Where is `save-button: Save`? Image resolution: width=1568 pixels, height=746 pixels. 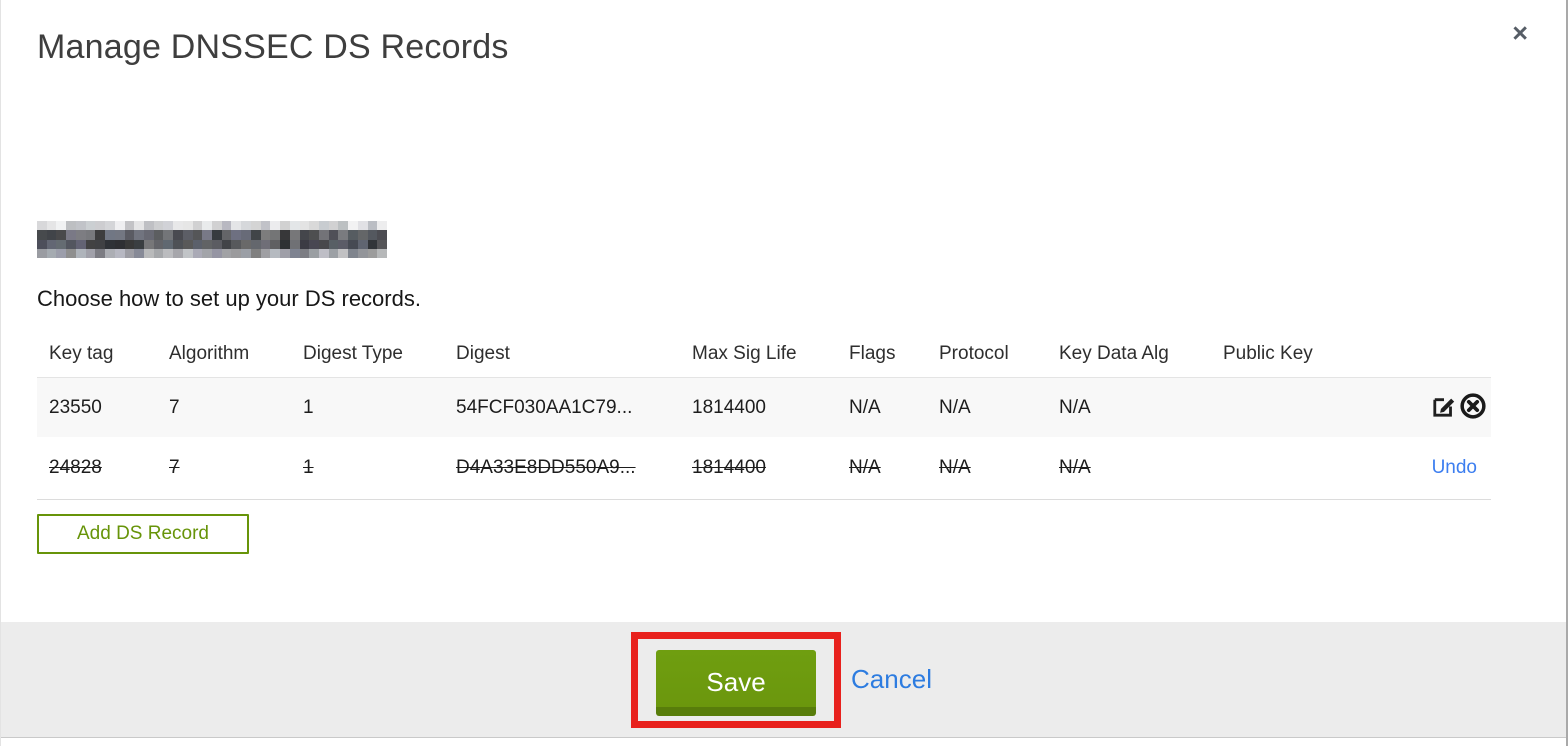
save-button: Save is located at coordinates (736, 682).